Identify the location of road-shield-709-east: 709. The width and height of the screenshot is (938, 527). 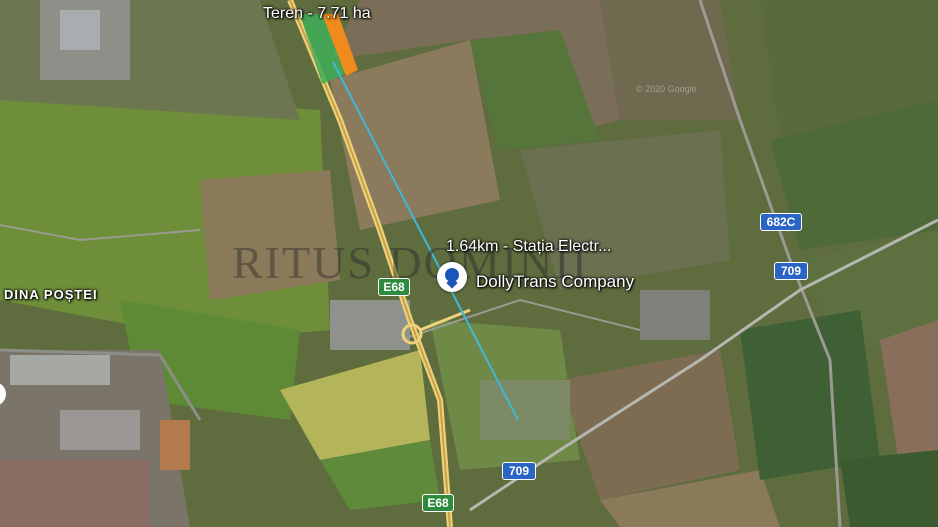
(791, 271).